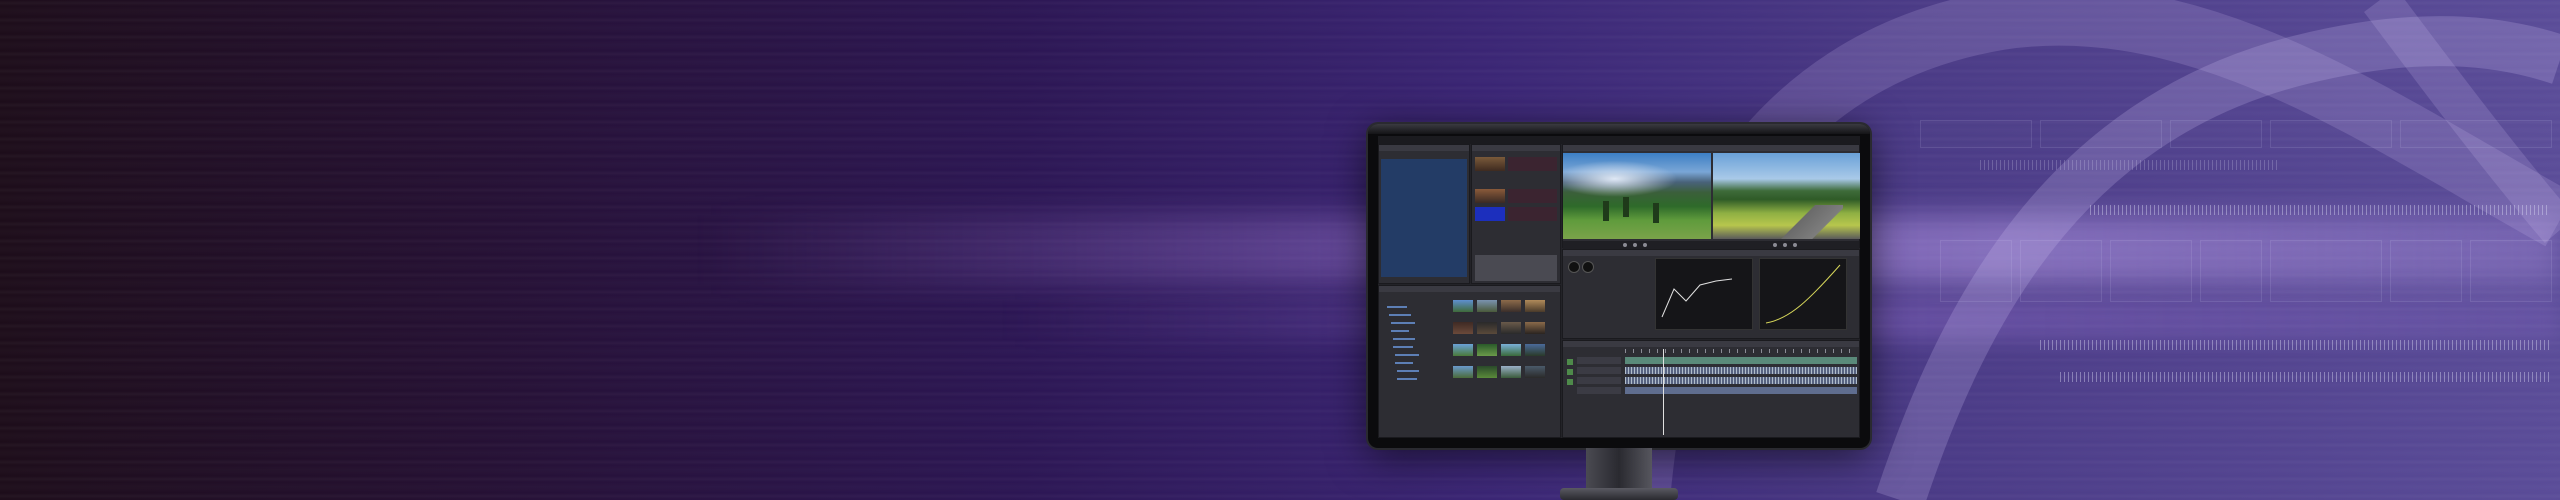  What do you see at coordinates (1469, 289) in the screenshot?
I see `browser-header` at bounding box center [1469, 289].